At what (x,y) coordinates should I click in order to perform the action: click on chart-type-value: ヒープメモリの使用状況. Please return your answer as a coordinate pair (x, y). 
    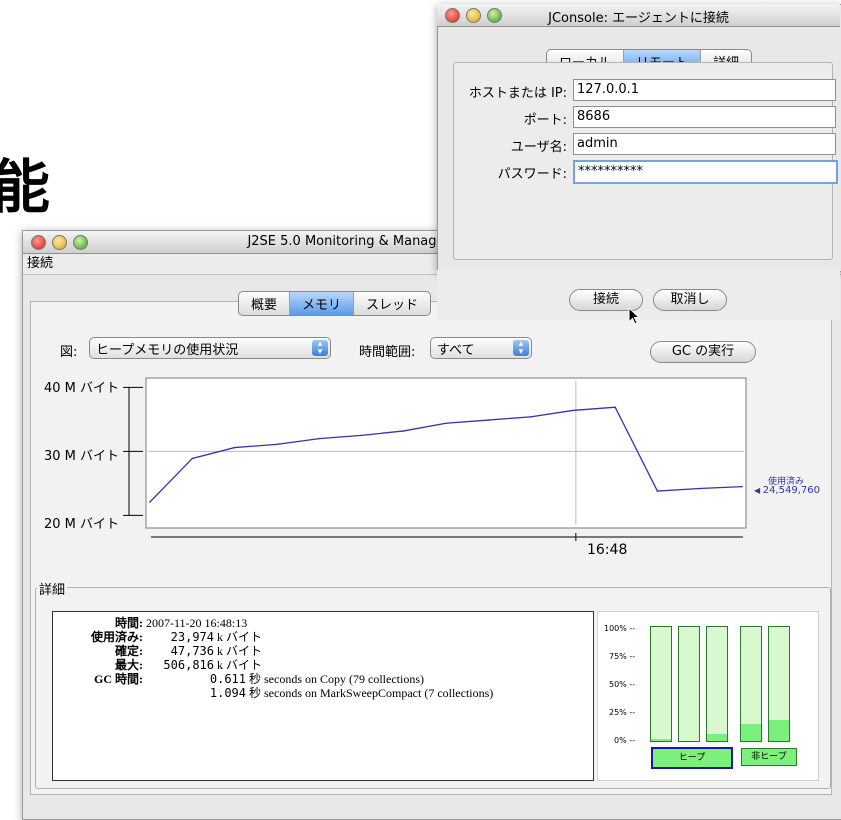
    Looking at the image, I should click on (167, 350).